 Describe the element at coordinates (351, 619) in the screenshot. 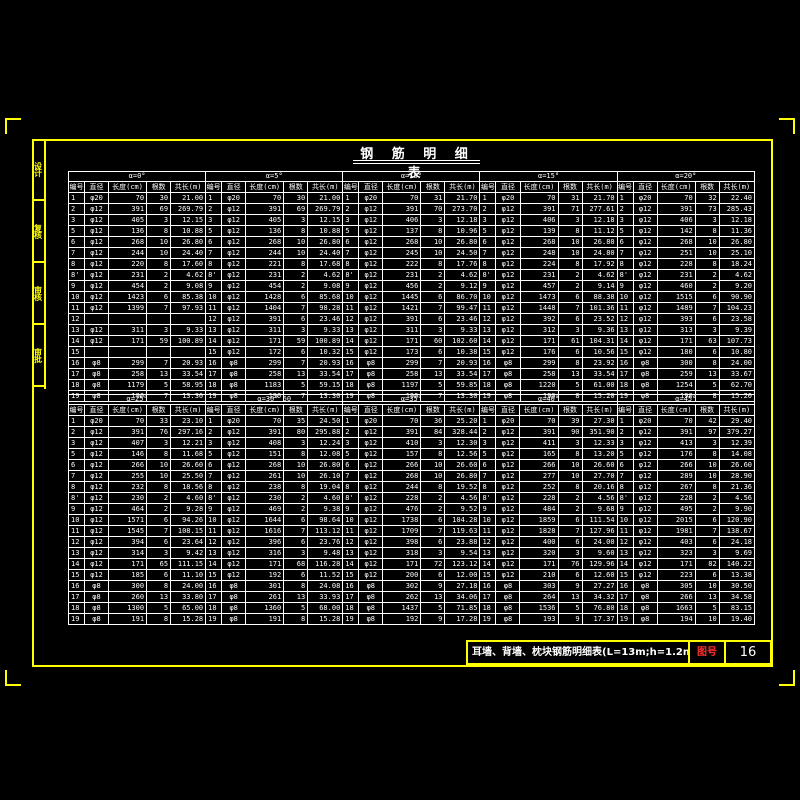

I see `table-cell: 19` at that location.